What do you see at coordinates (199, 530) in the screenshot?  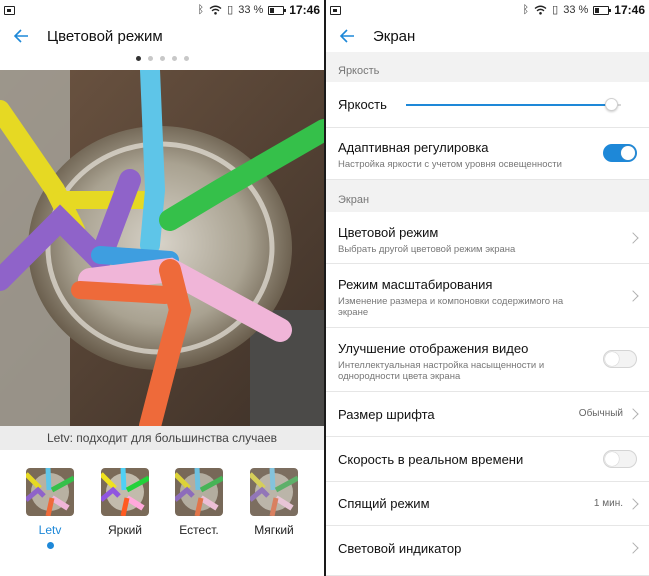 I see `mode-label: Естест.` at bounding box center [199, 530].